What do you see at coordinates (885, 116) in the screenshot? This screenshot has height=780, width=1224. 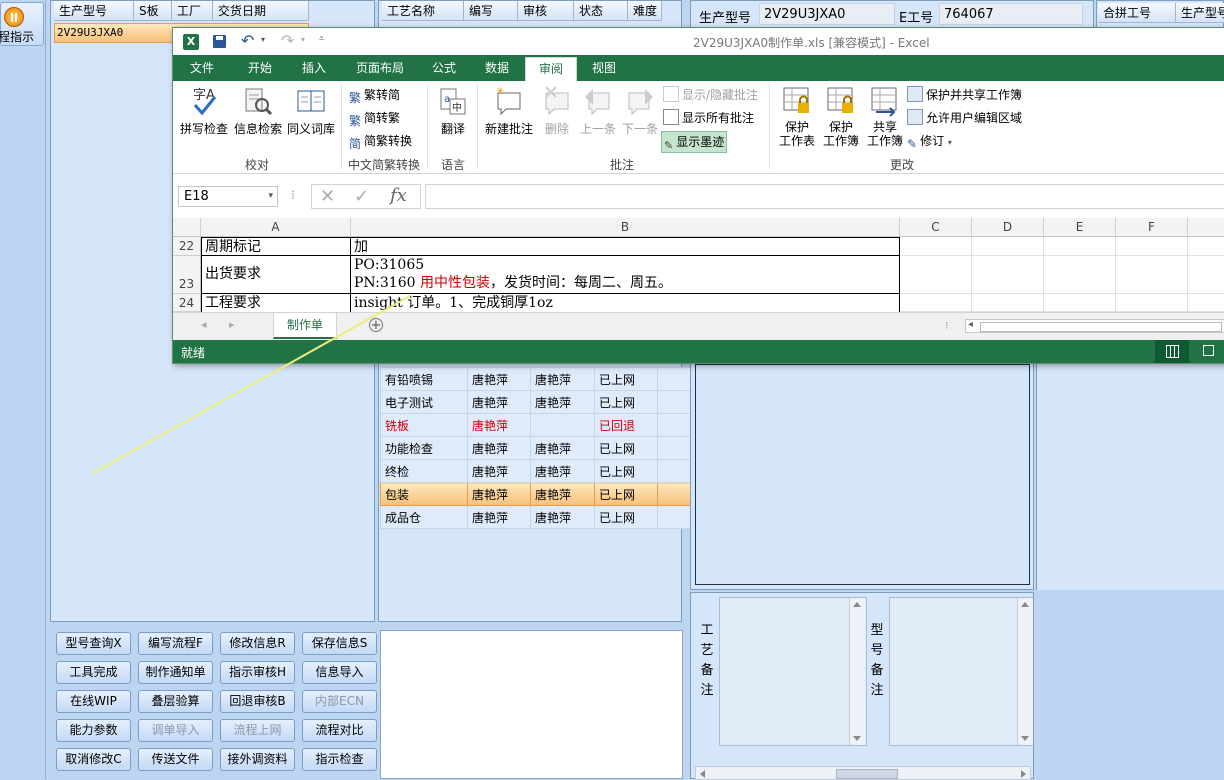 I see `share-workbook-button: 共享 工作簿` at bounding box center [885, 116].